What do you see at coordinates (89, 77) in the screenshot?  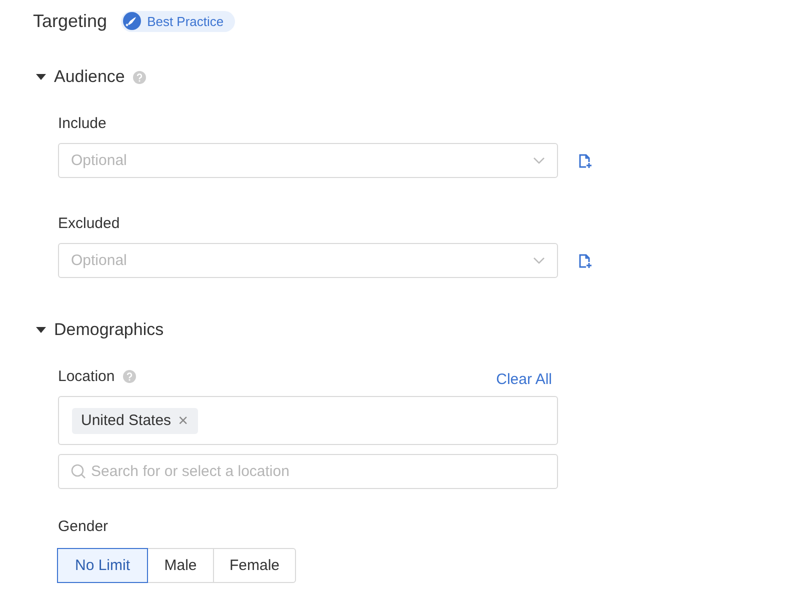 I see `section-heading: Audience` at bounding box center [89, 77].